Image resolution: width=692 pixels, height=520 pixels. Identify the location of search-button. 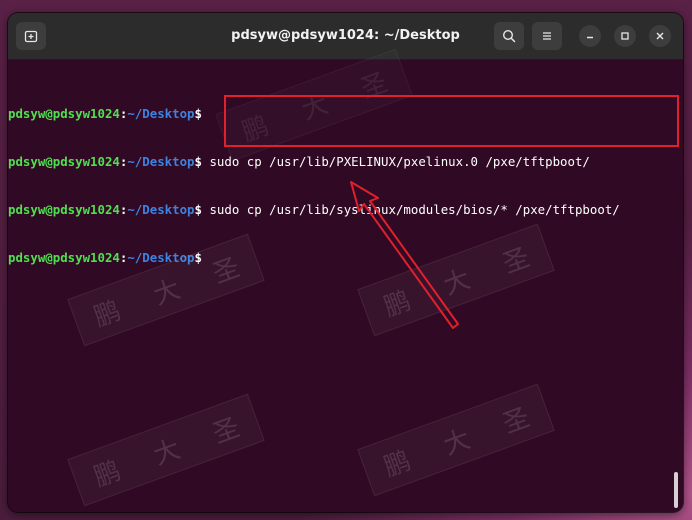
(509, 36).